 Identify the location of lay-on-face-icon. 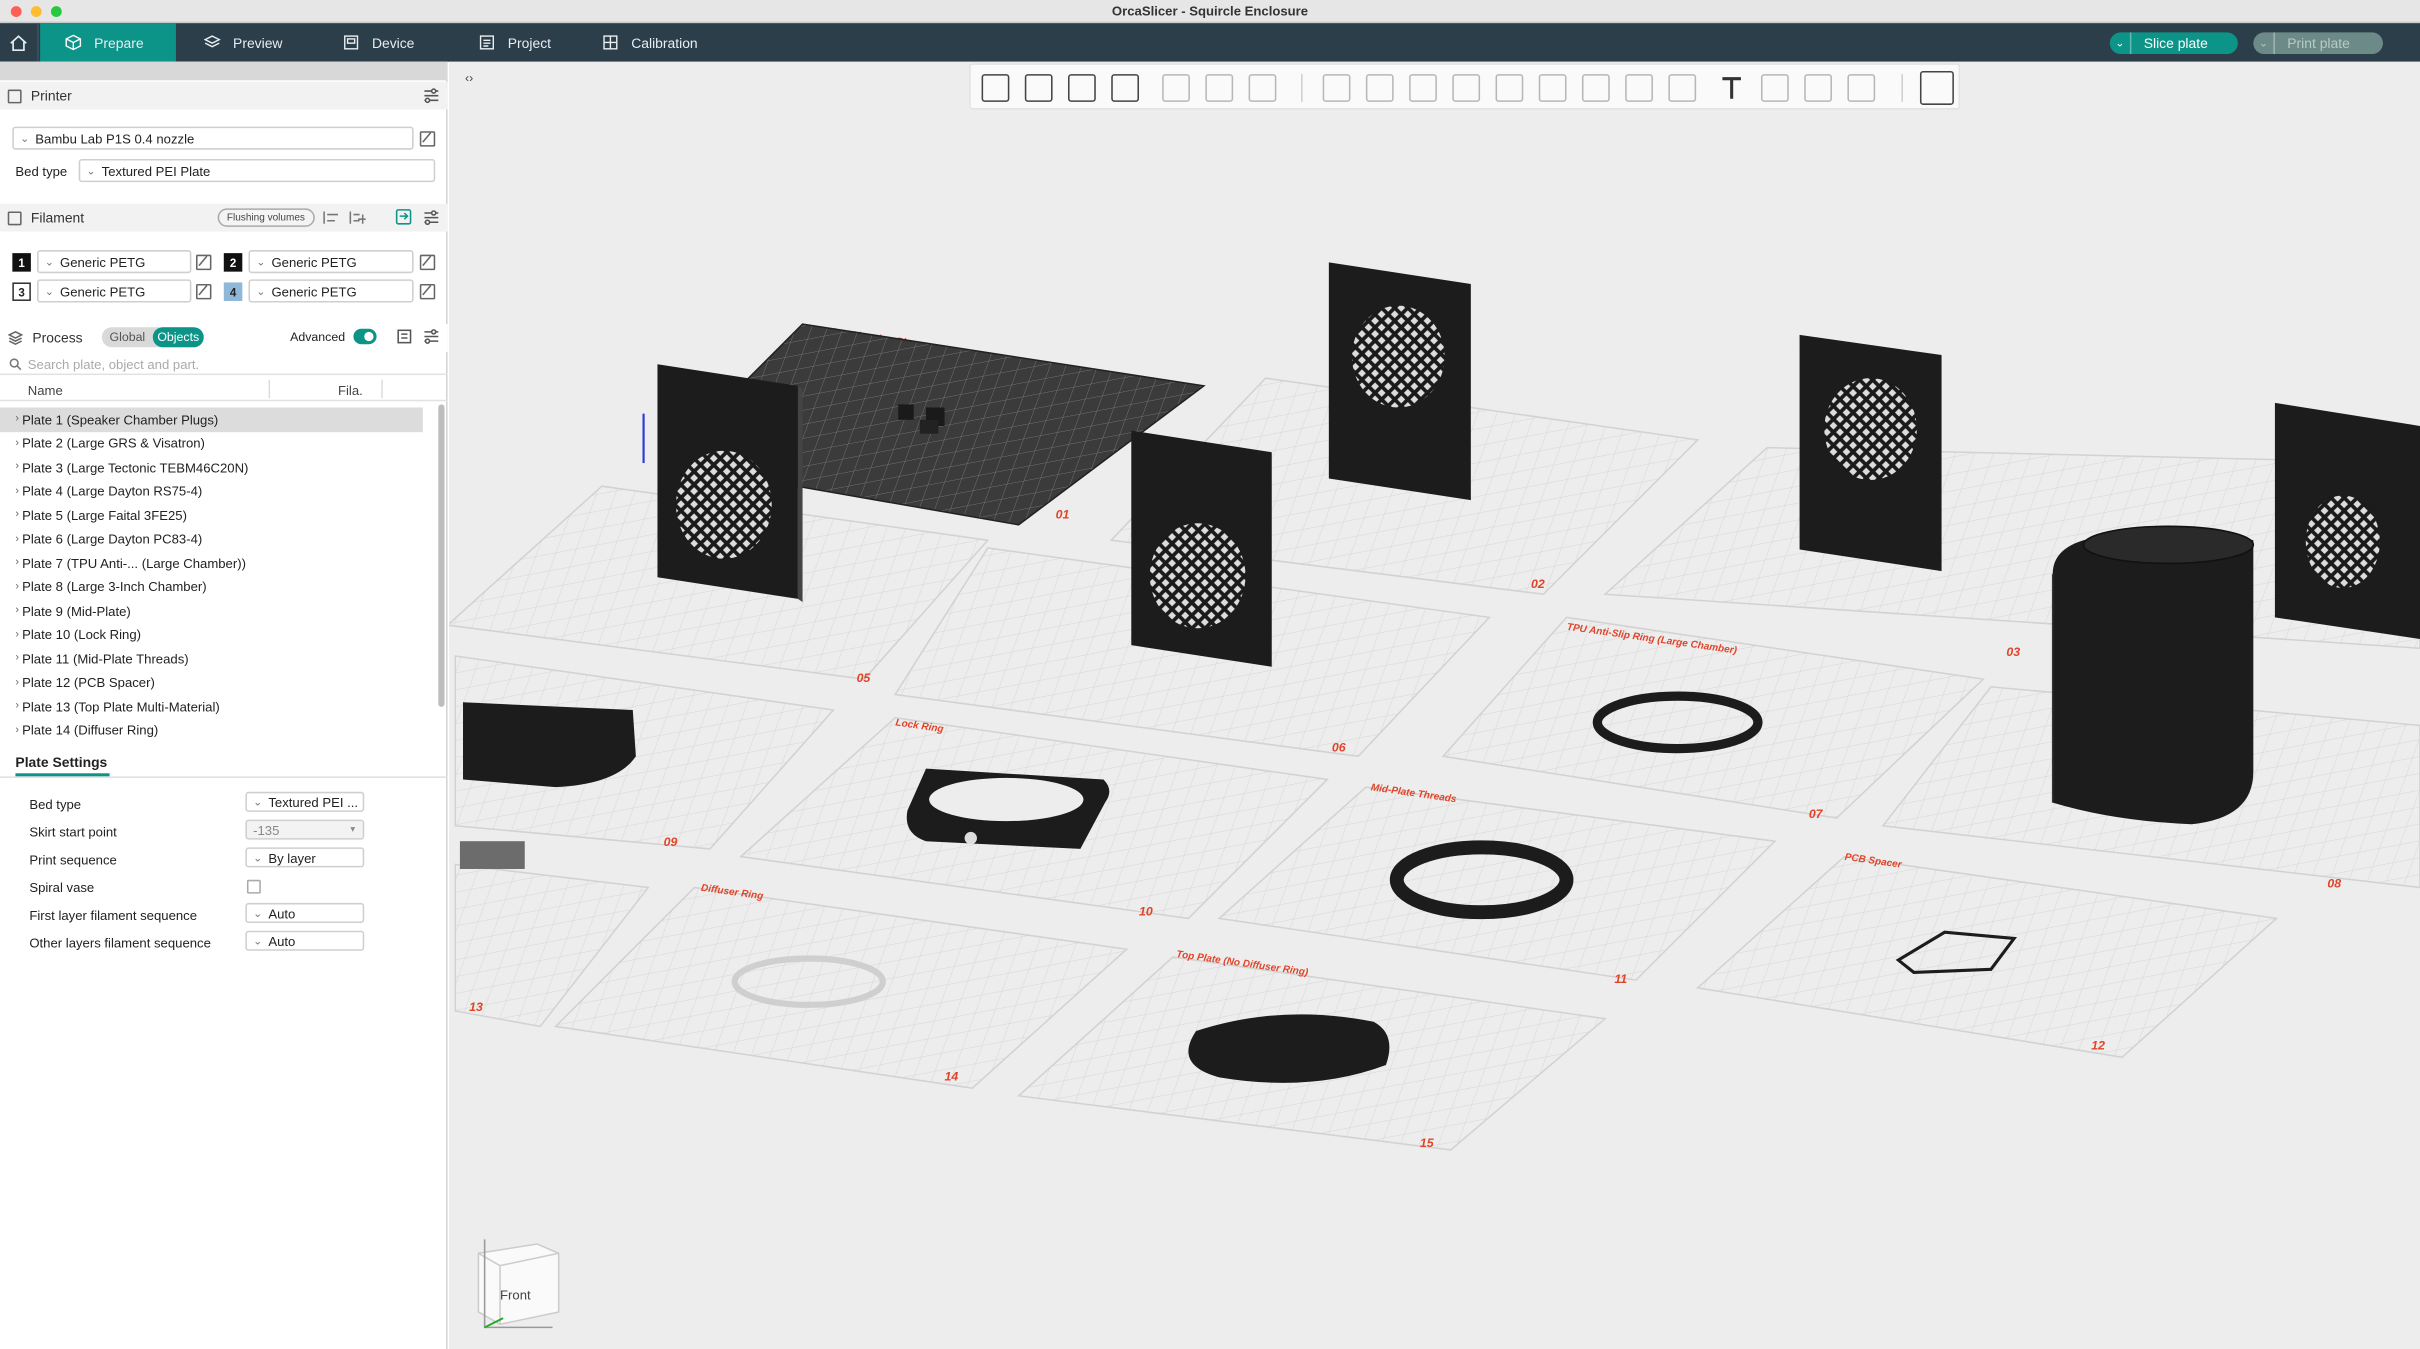
(1466, 88).